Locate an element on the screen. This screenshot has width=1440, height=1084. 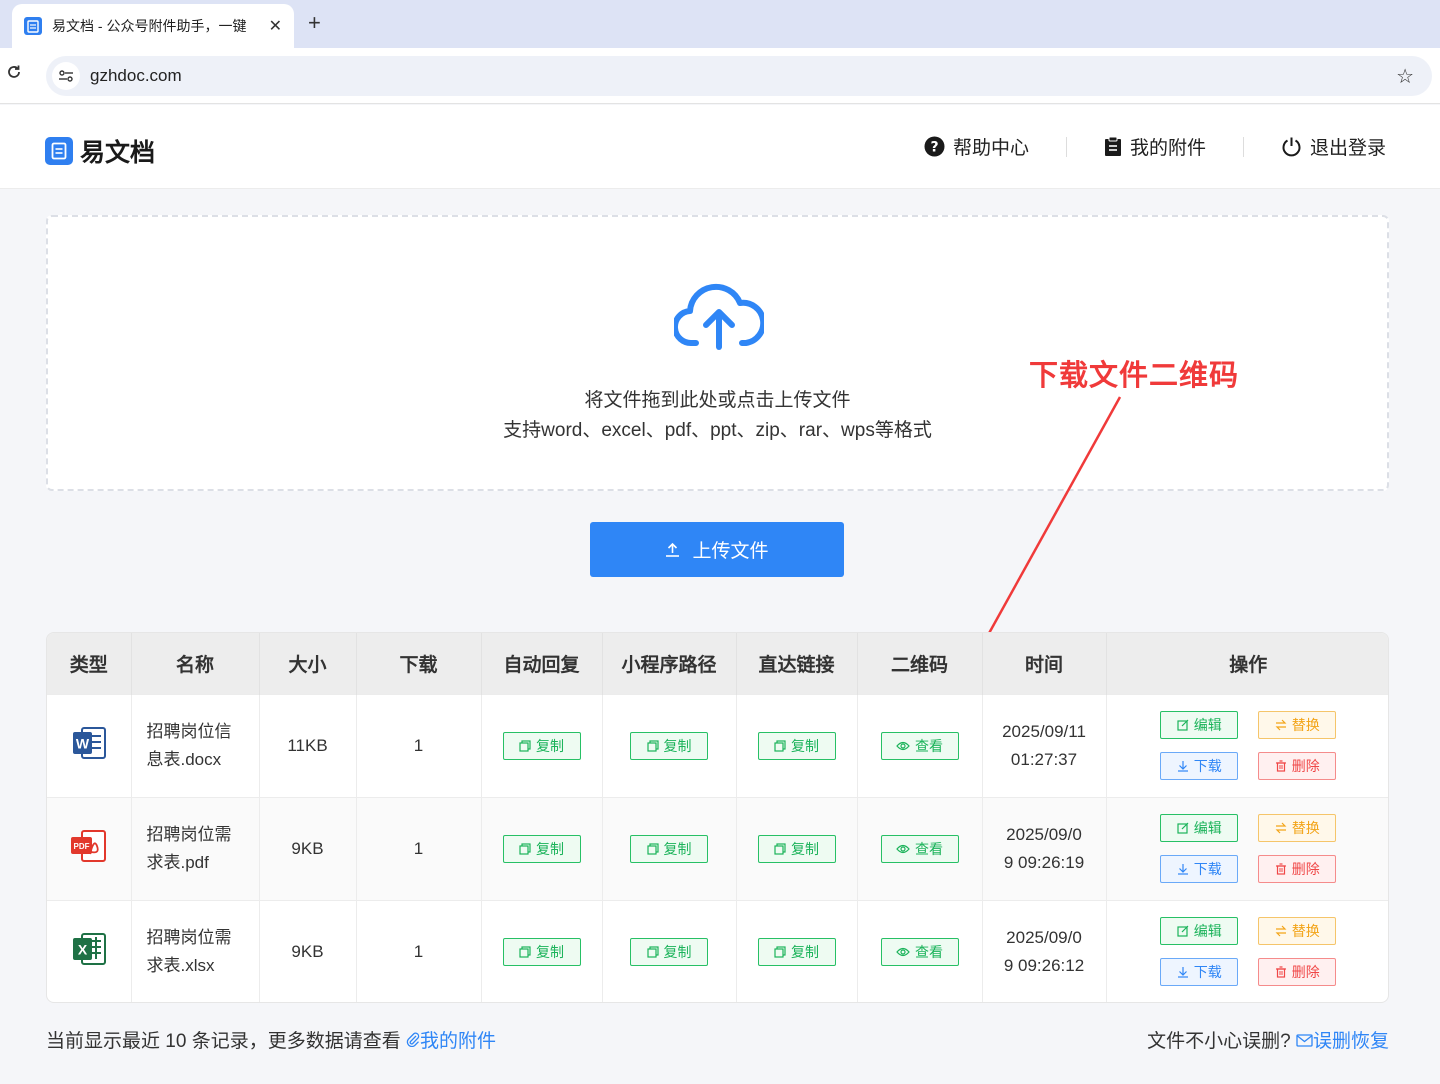
col-header-qrcode: 二维码 is located at coordinates (920, 663).